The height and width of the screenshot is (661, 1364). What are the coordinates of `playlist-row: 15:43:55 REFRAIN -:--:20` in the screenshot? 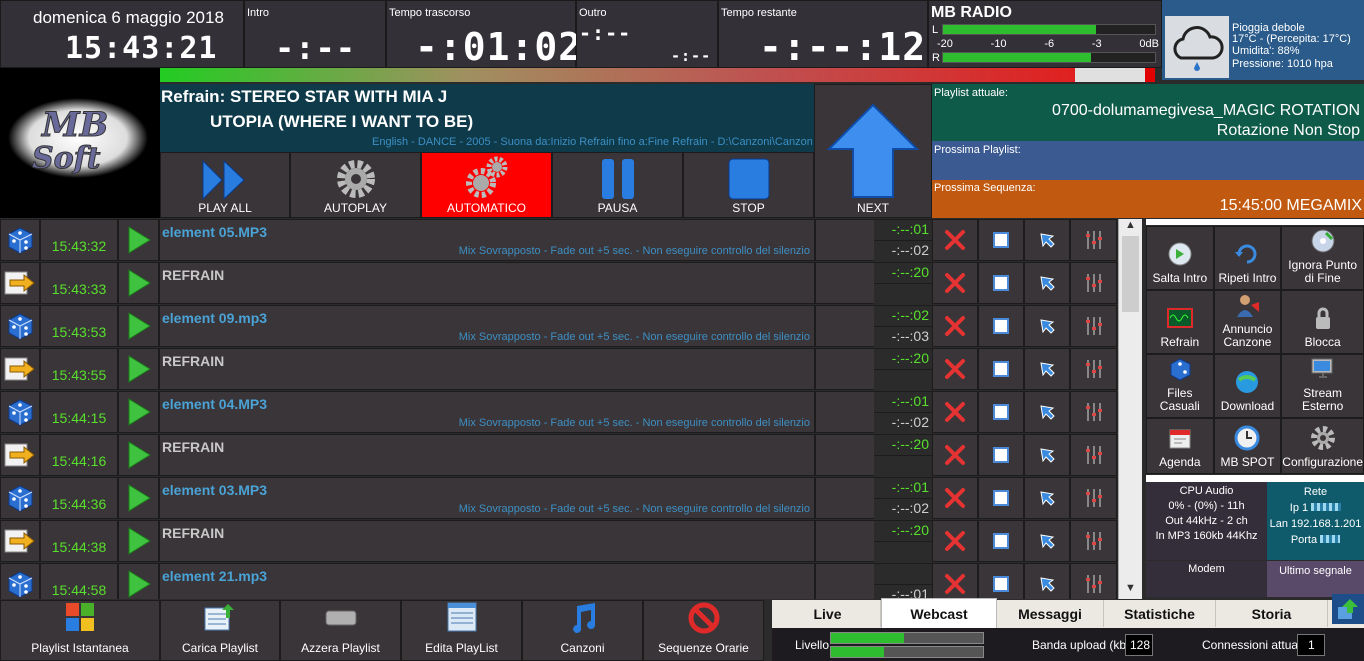 It's located at (558, 369).